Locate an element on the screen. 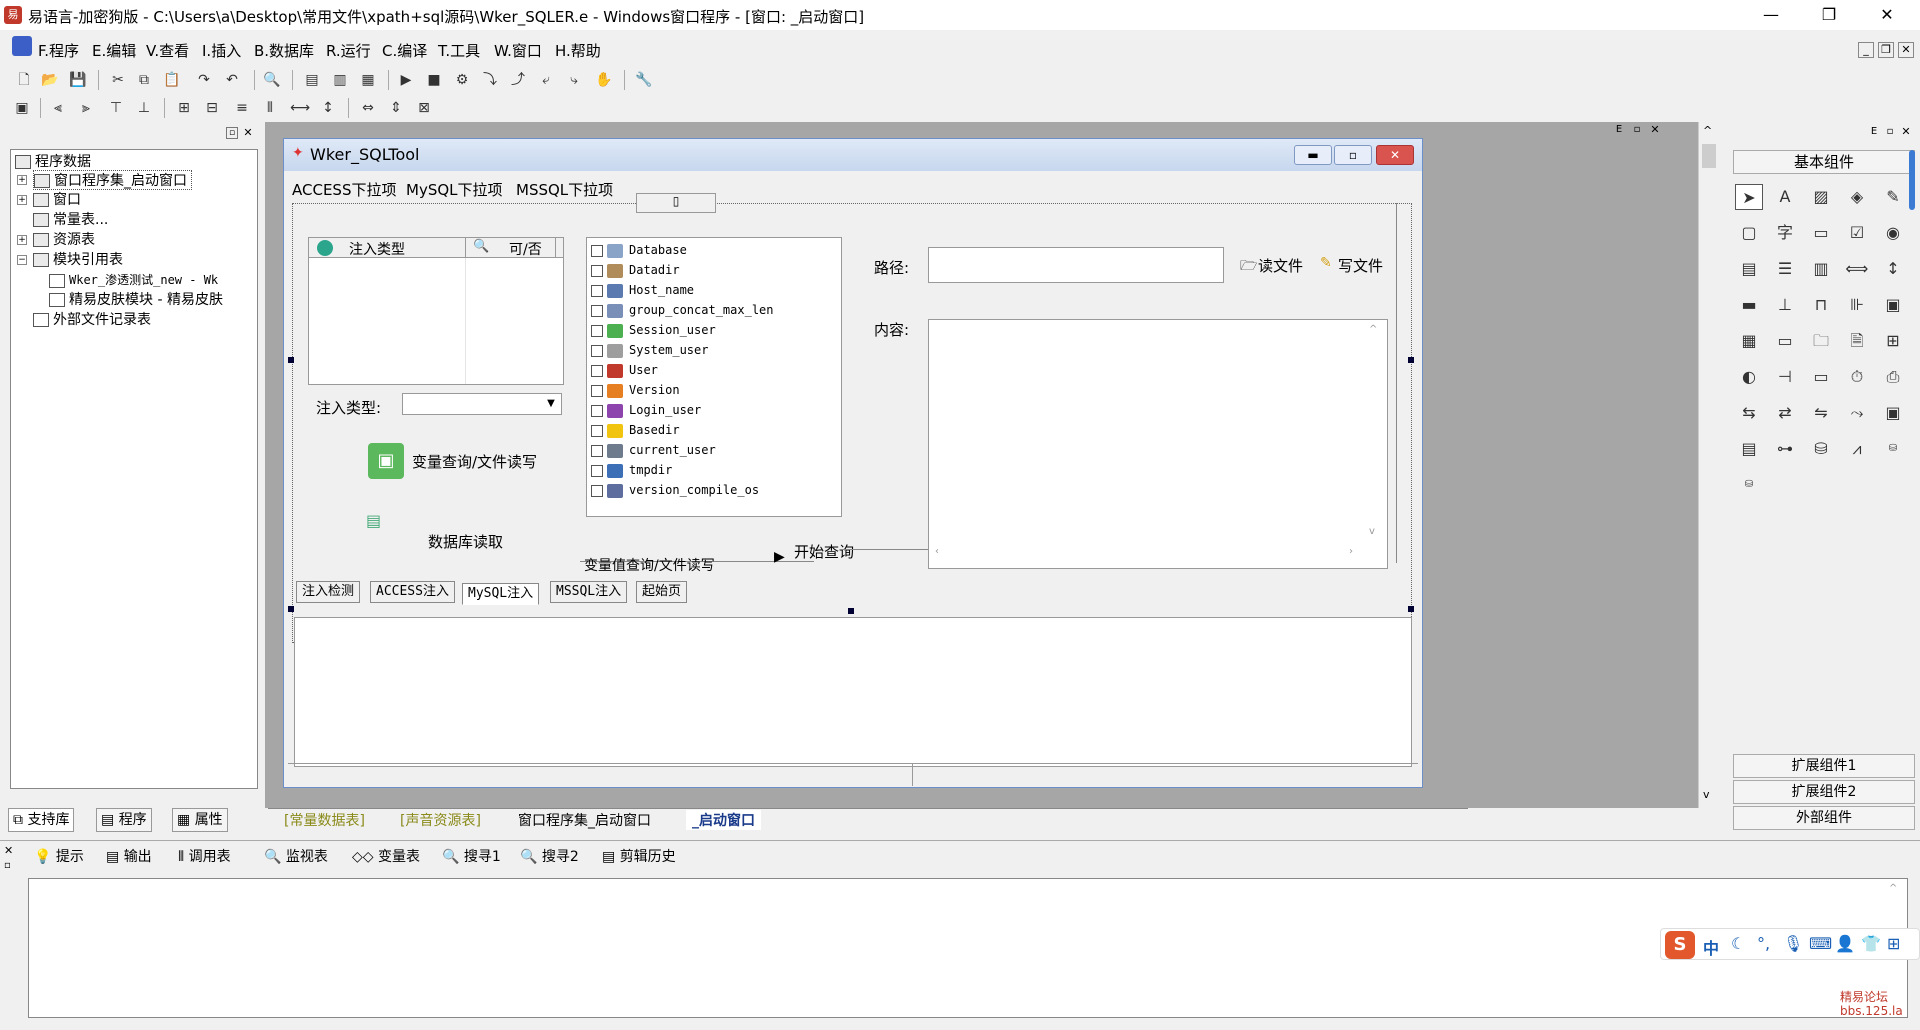  data-link-icon: ⇋ is located at coordinates (1821, 413).